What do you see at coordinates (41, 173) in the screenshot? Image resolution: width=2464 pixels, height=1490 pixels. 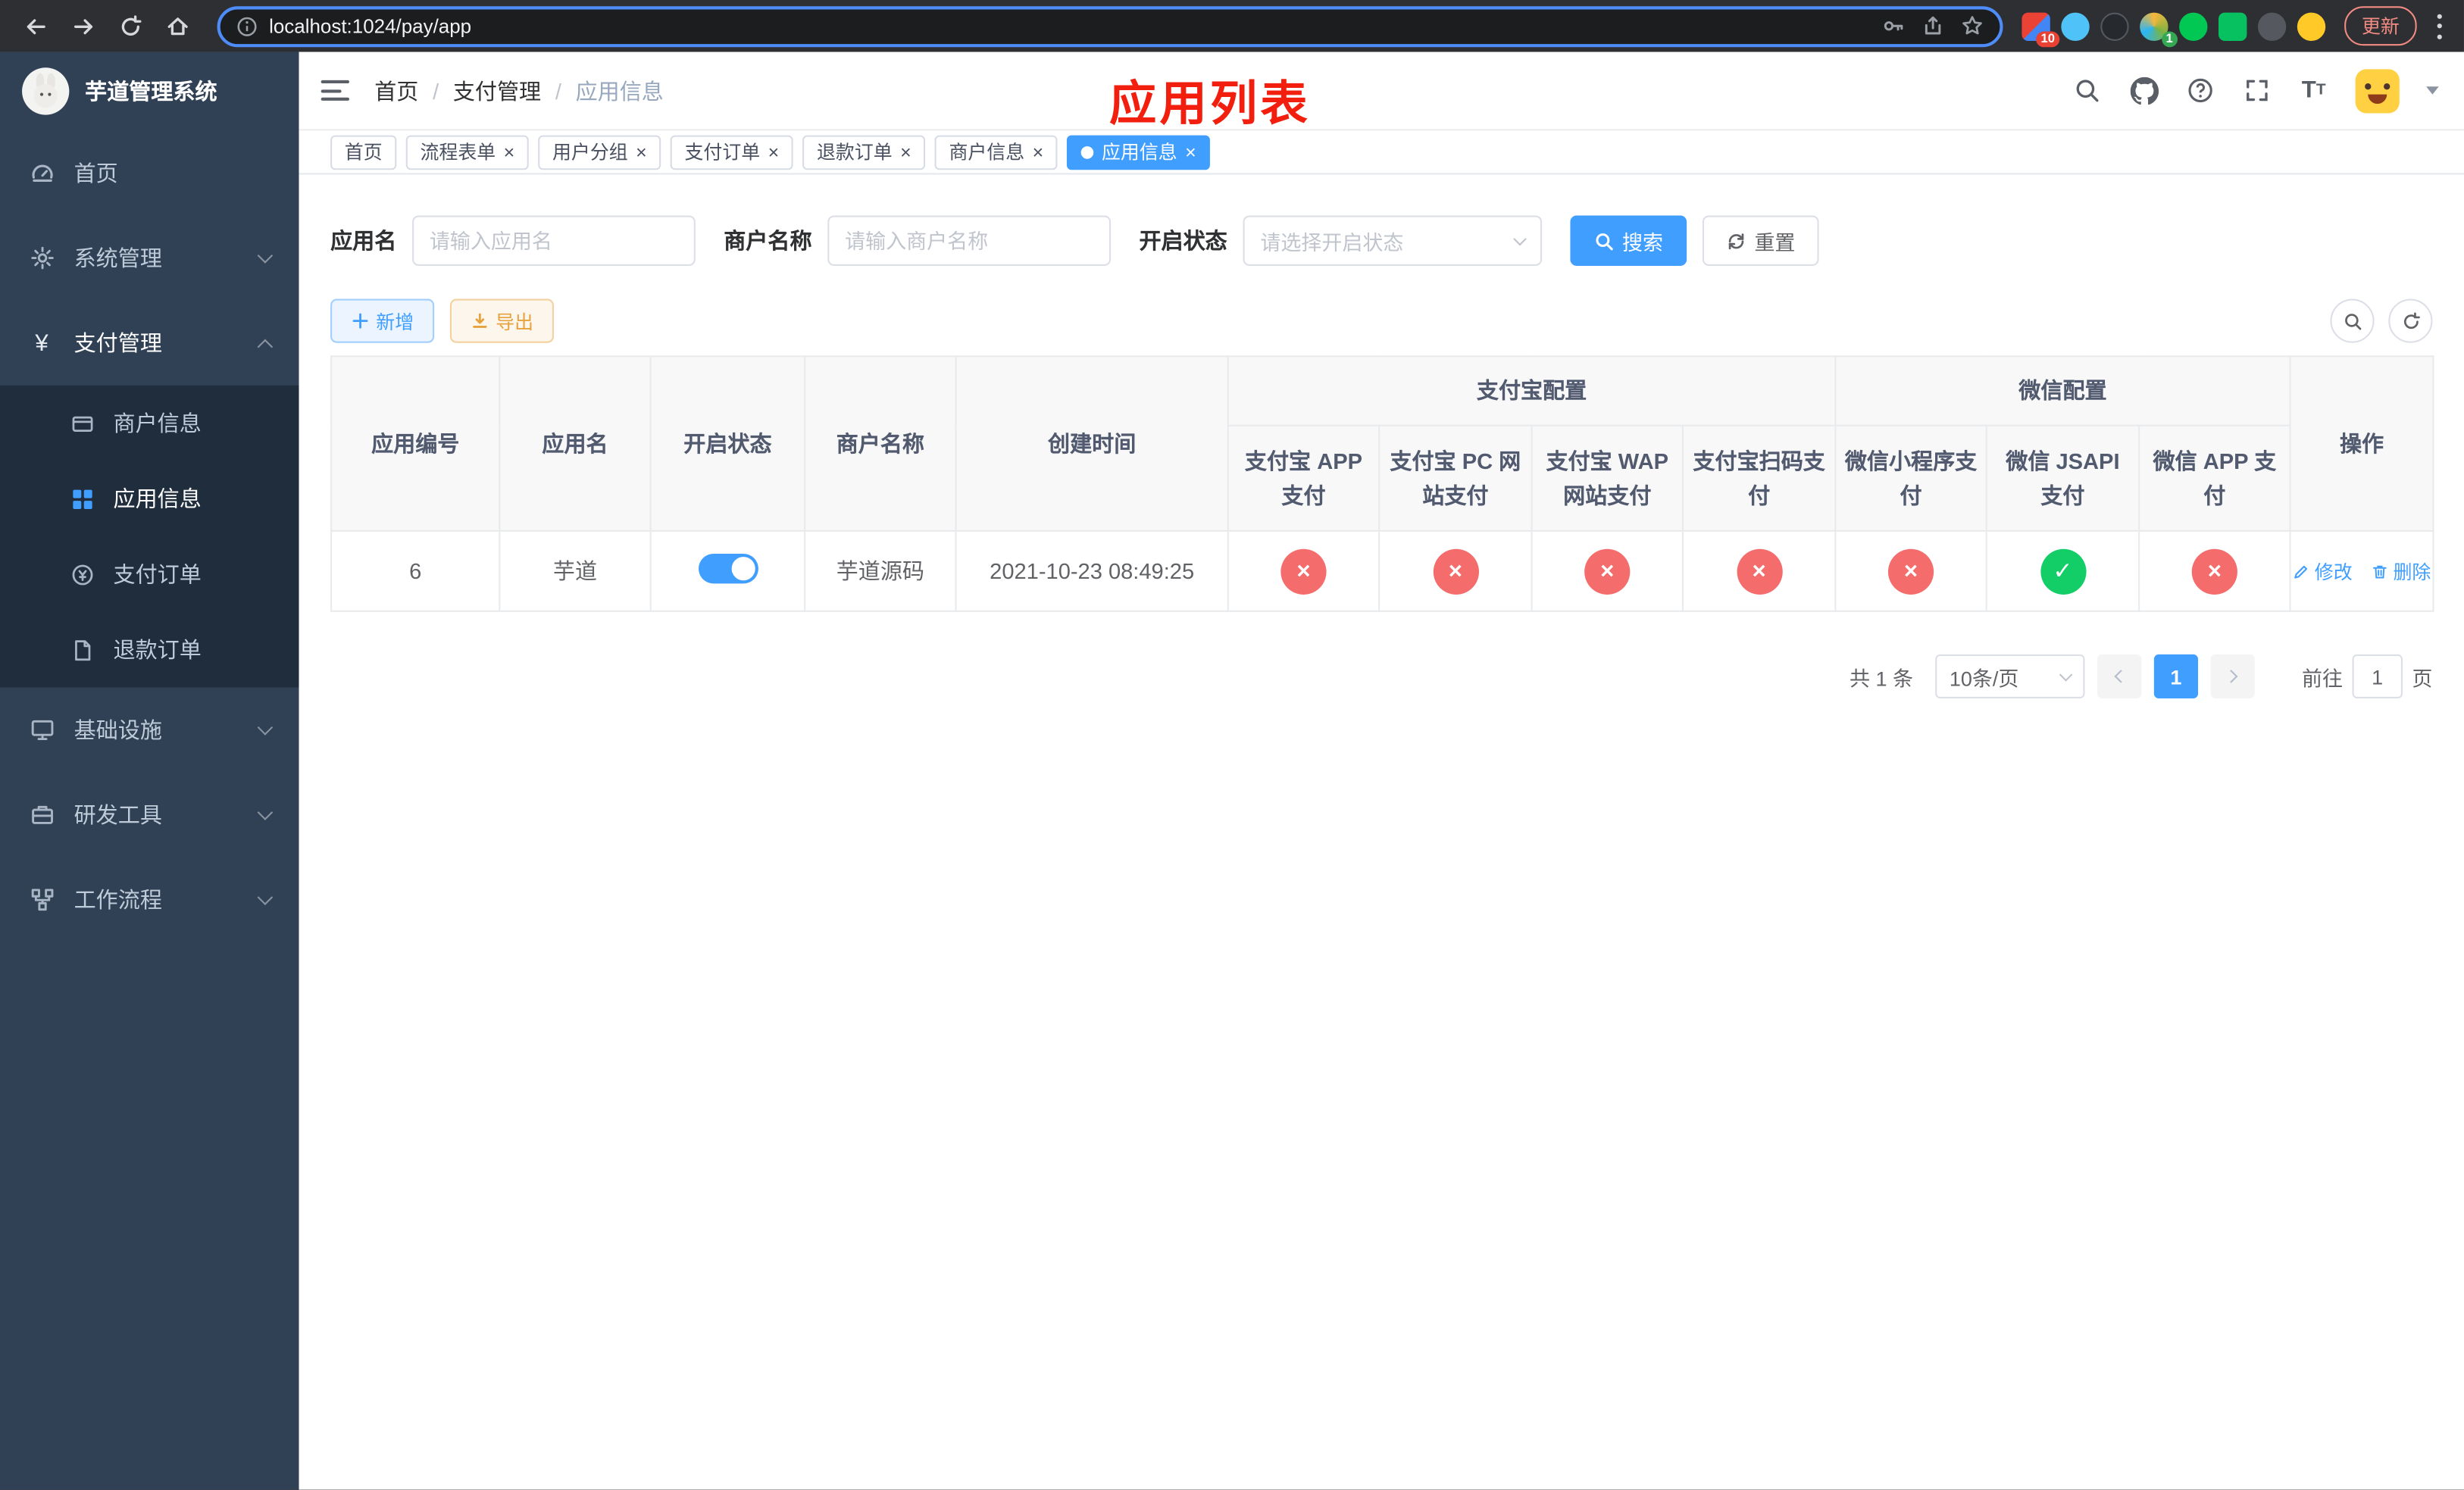 I see `dashboard-icon` at bounding box center [41, 173].